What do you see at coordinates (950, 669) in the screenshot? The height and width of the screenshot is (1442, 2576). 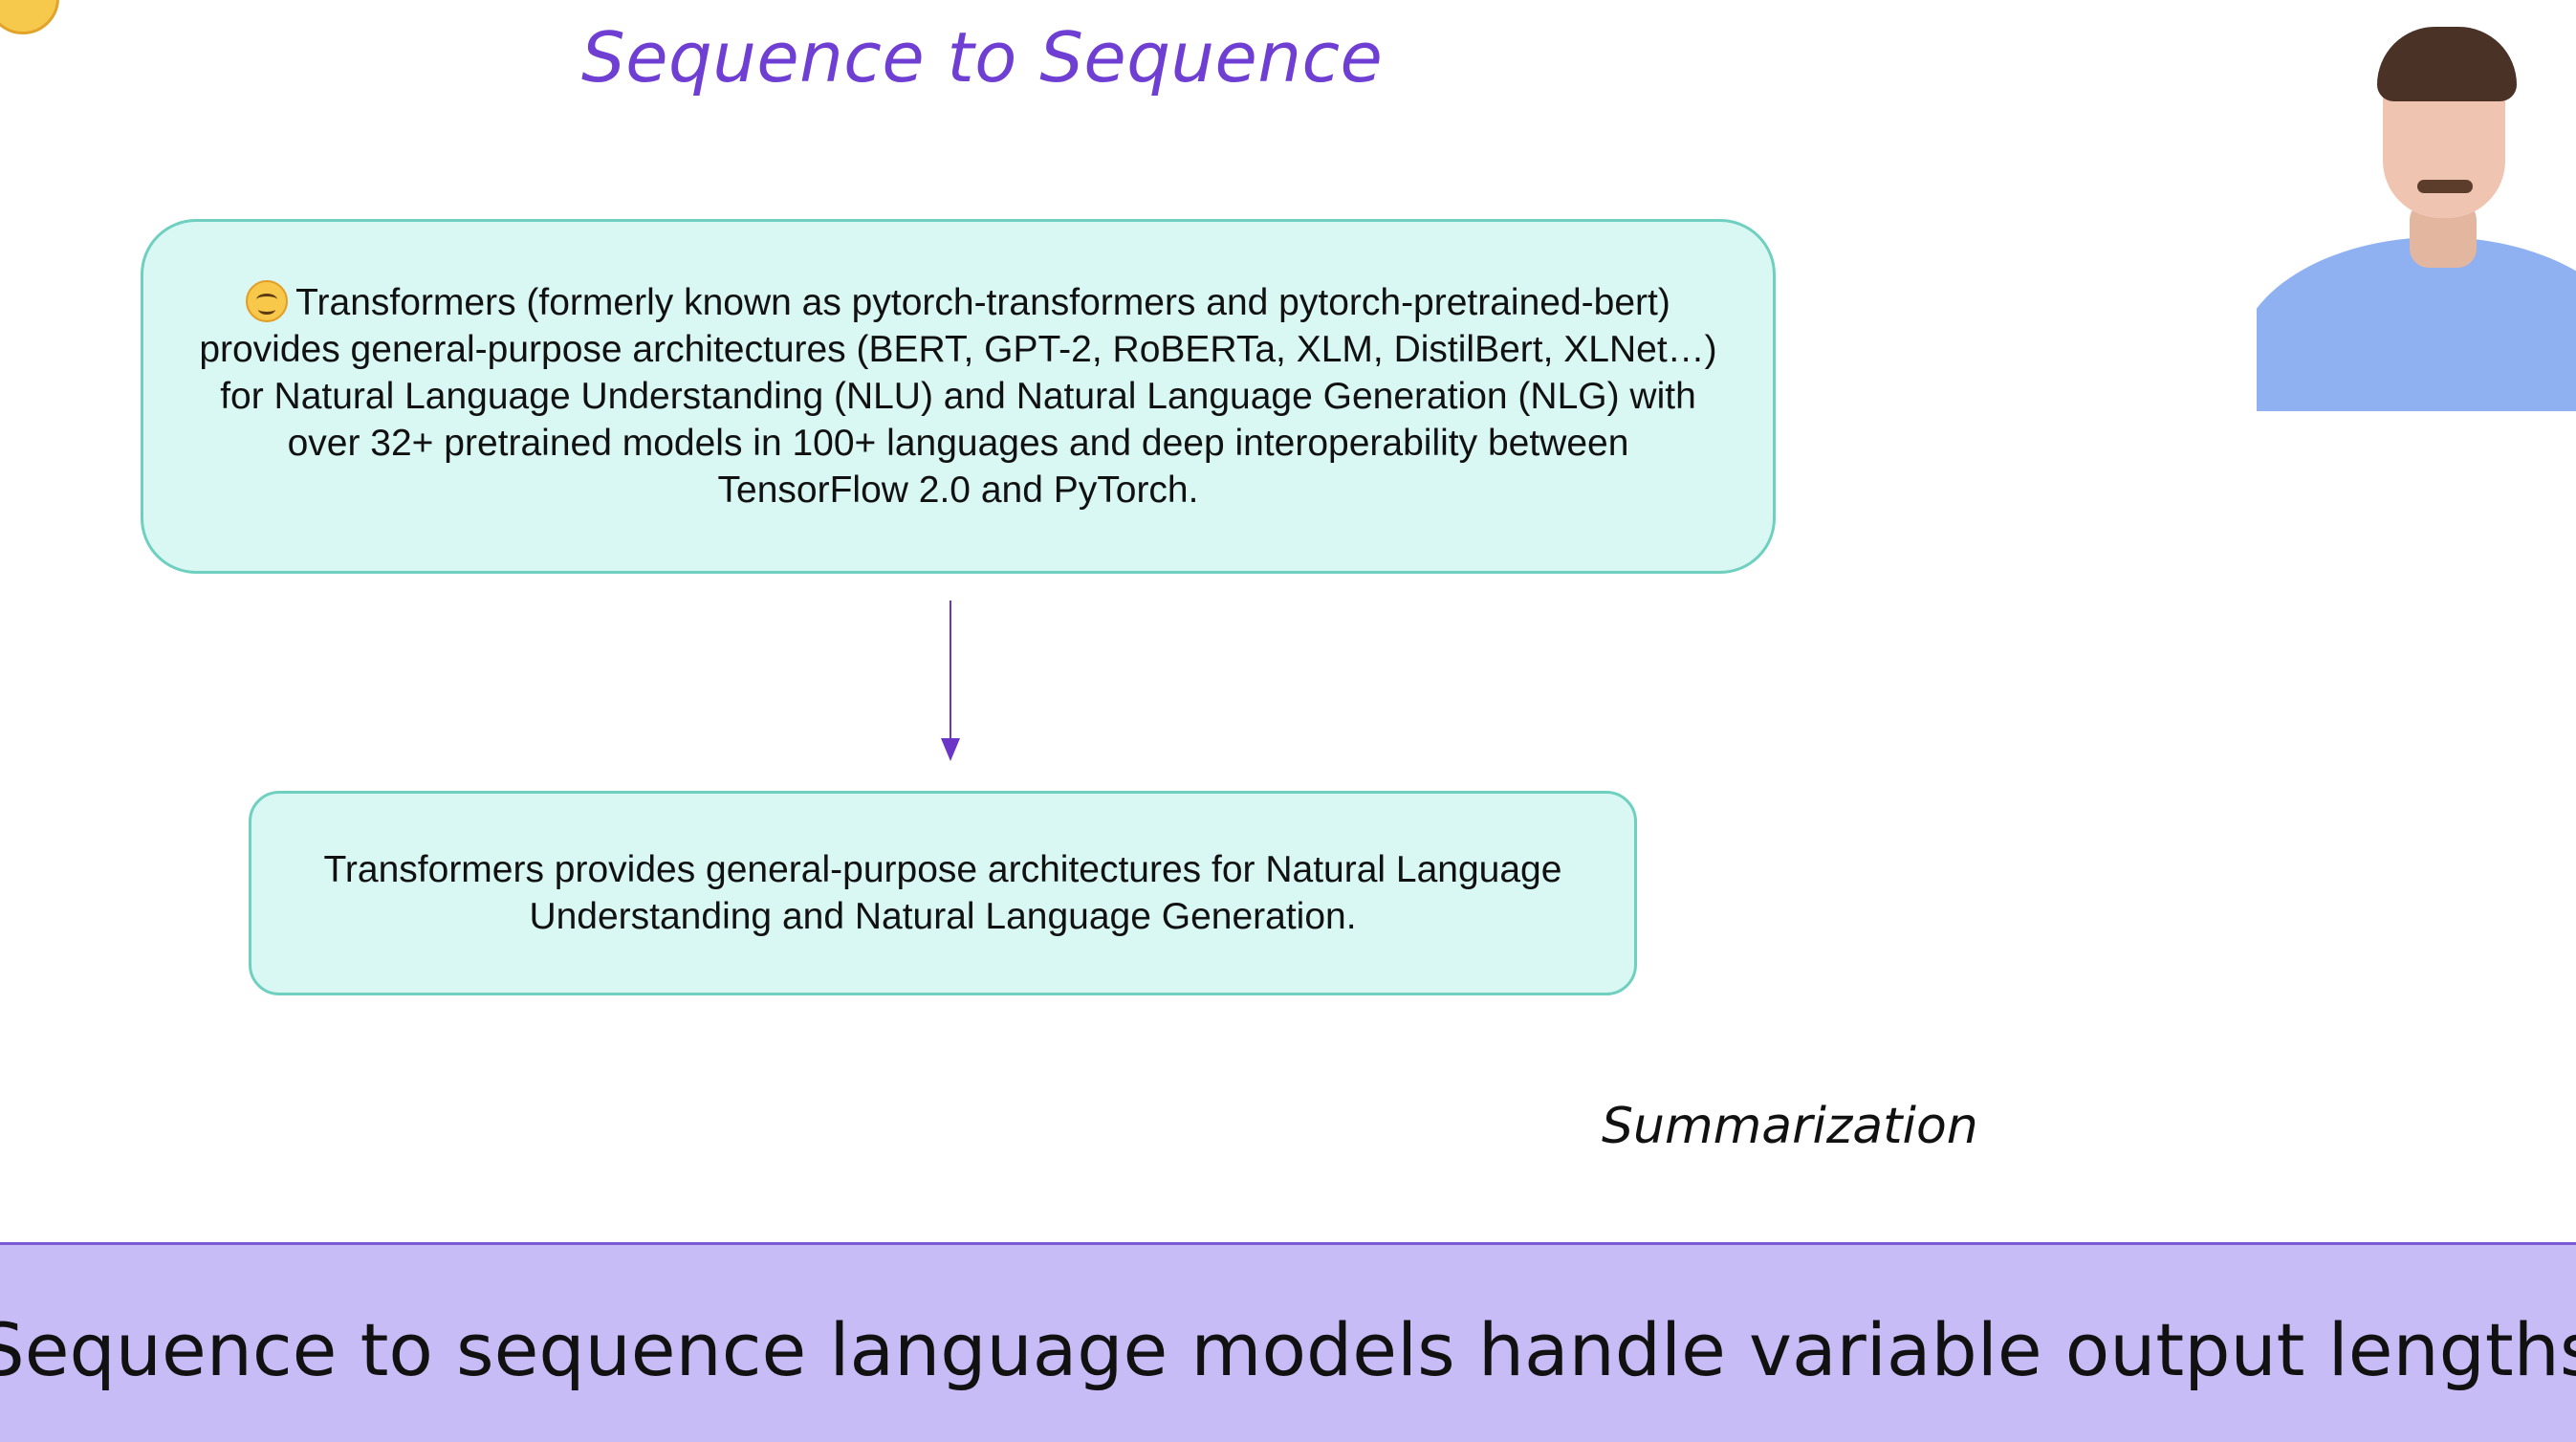 I see `down-arrow-icon` at bounding box center [950, 669].